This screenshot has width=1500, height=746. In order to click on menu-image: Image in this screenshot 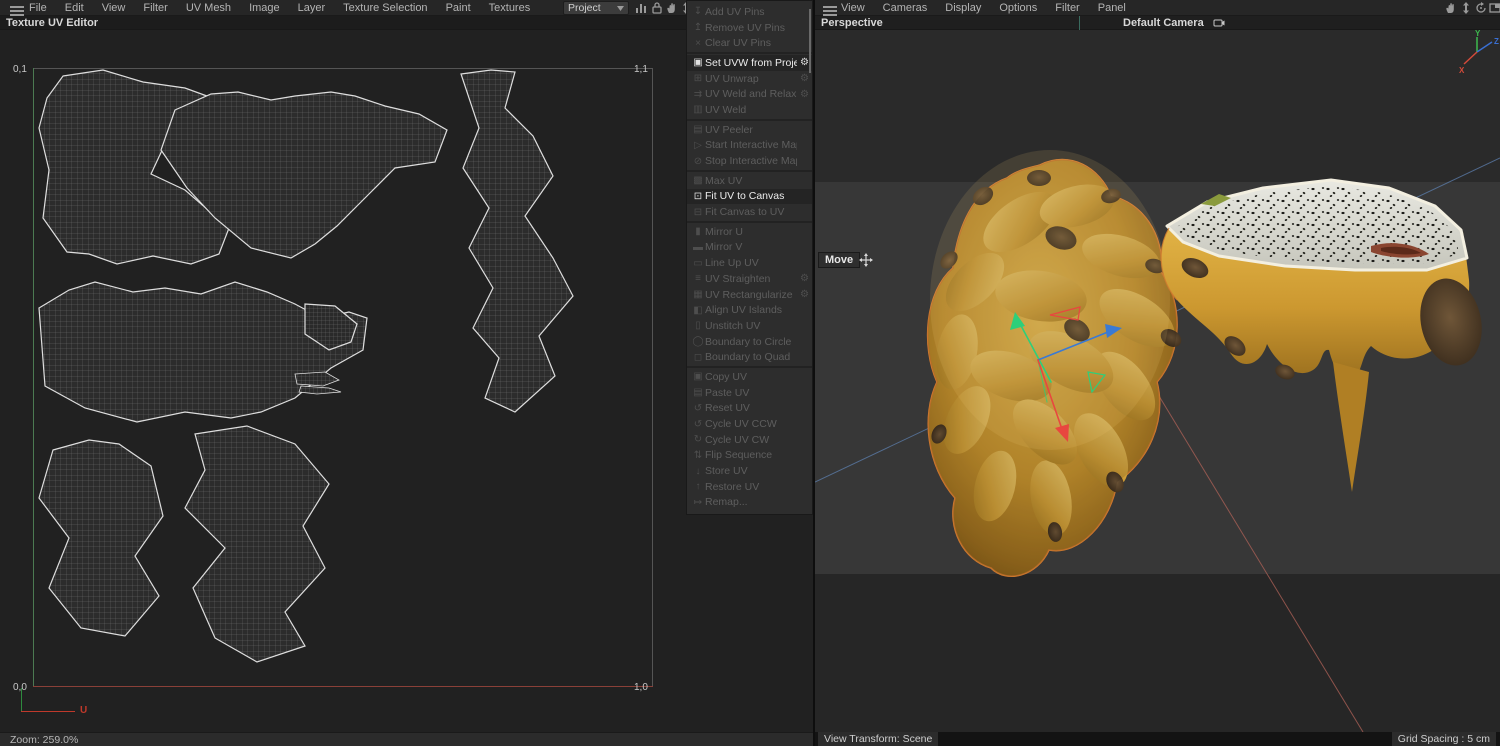, I will do `click(264, 8)`.